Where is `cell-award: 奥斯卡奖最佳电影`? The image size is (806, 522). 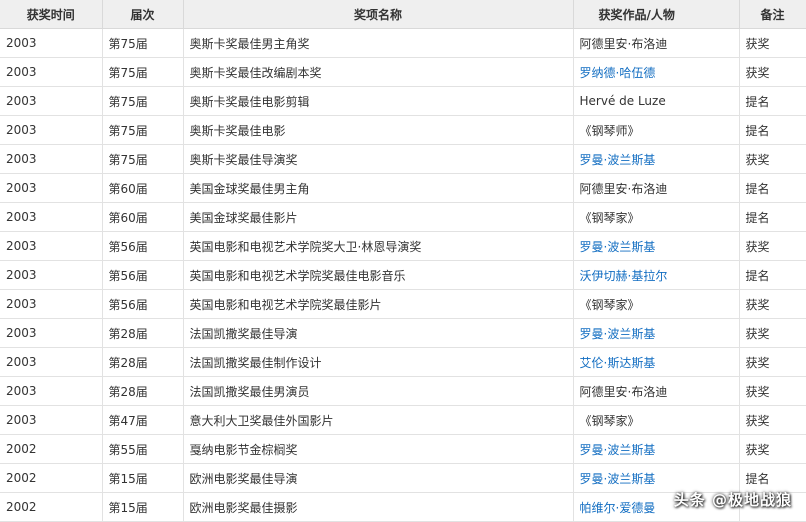
cell-award: 奥斯卡奖最佳电影 is located at coordinates (378, 130).